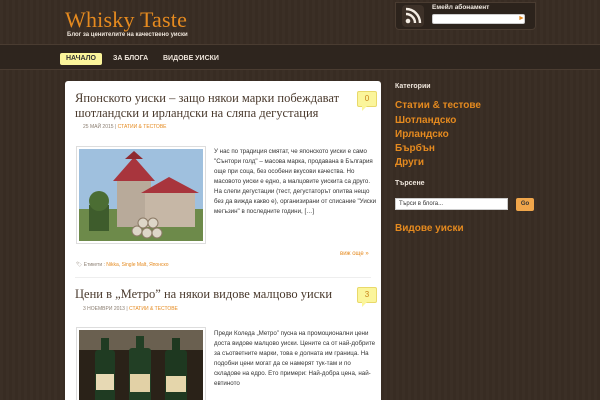  I want to click on search-title: Търсене, so click(410, 183).